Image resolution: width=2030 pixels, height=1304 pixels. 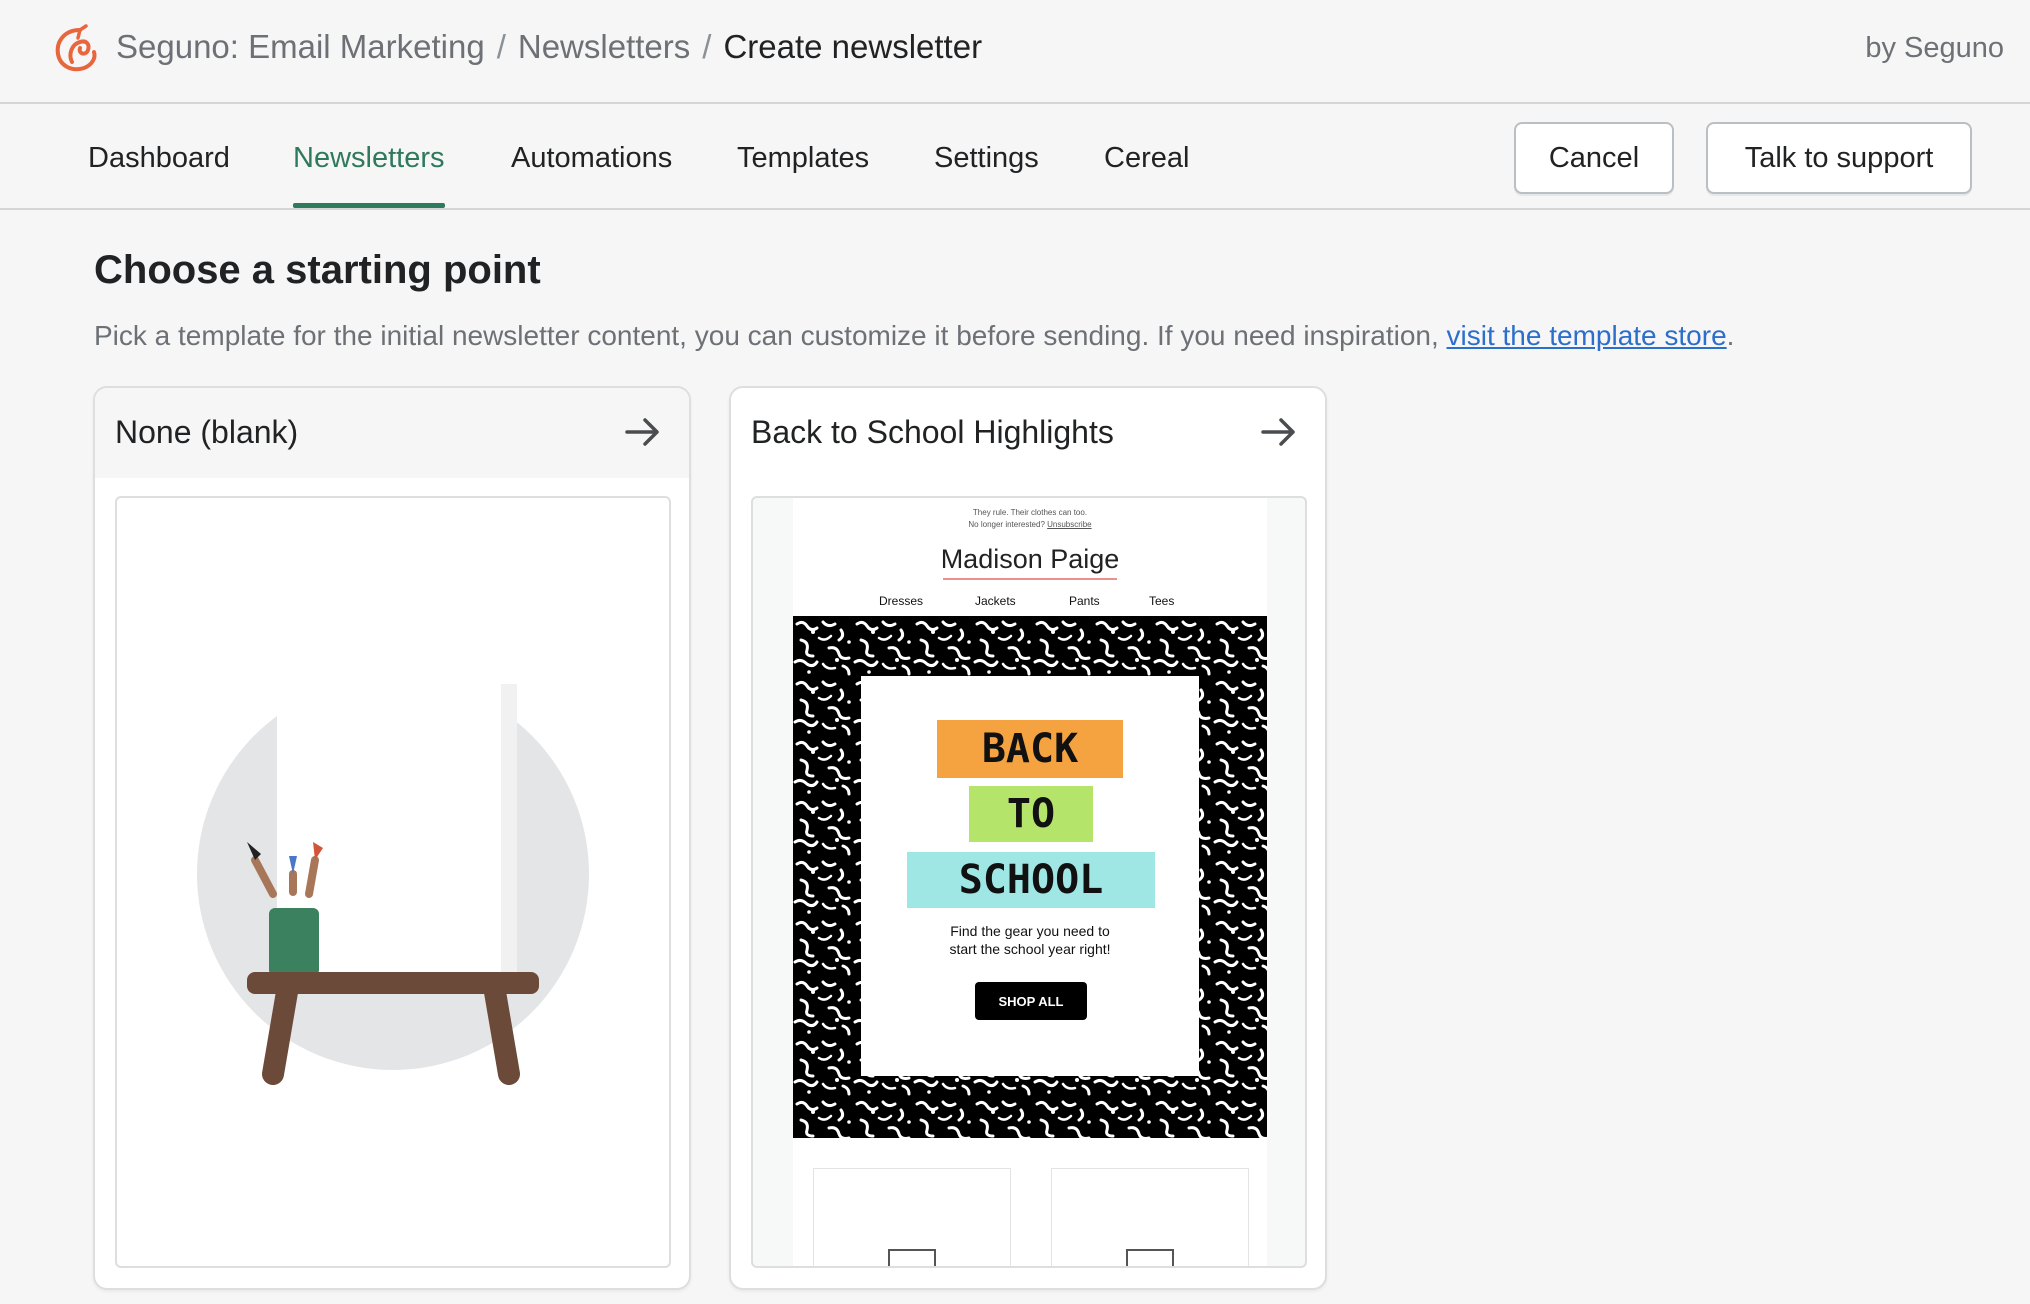 What do you see at coordinates (1030, 559) in the screenshot?
I see `email-brand: Madison Paige` at bounding box center [1030, 559].